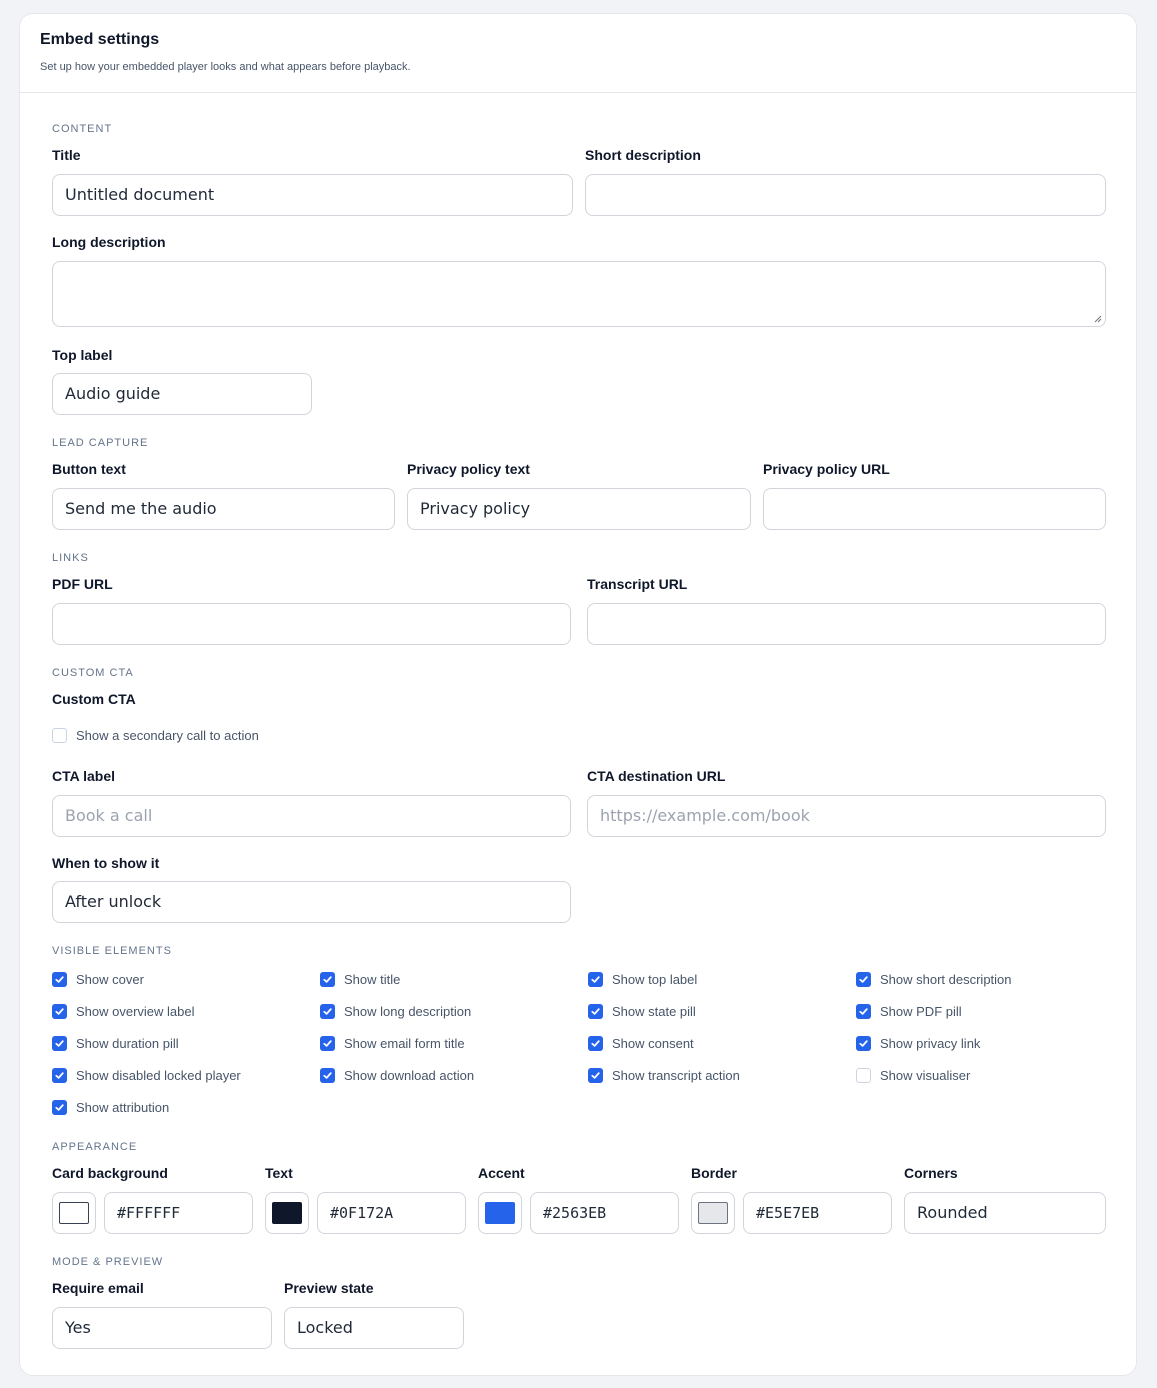 This screenshot has width=1157, height=1388. Describe the element at coordinates (468, 469) in the screenshot. I see `privacy-policy-text-label: Privacy policy text` at that location.